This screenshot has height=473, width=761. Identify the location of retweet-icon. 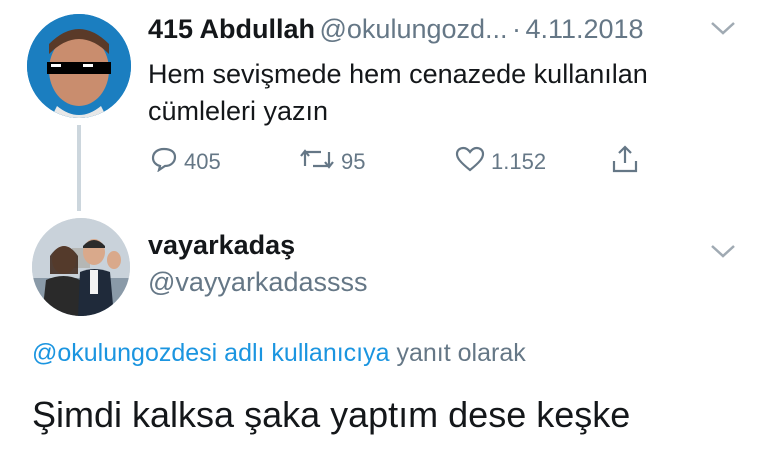
(317, 162).